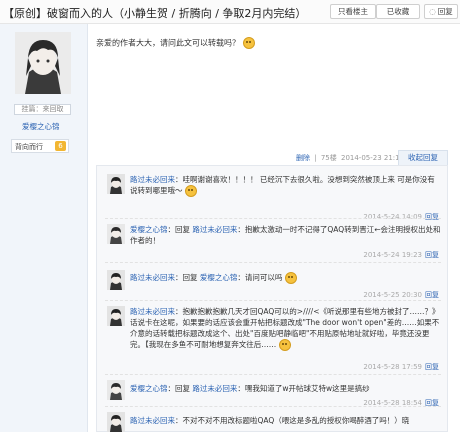 The height and width of the screenshot is (432, 460). I want to click on reply-time: 2014-5-24 19:23, so click(392, 255).